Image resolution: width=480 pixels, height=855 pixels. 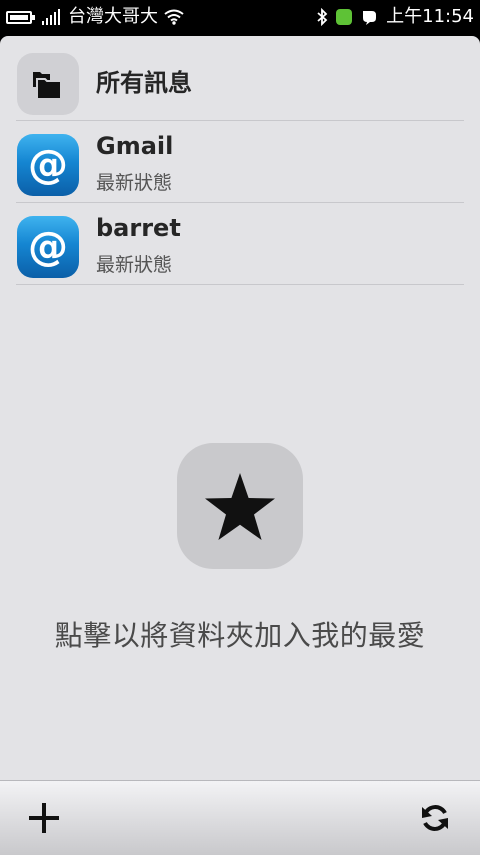 What do you see at coordinates (144, 83) in the screenshot?
I see `all-messages-title: 所有訊息` at bounding box center [144, 83].